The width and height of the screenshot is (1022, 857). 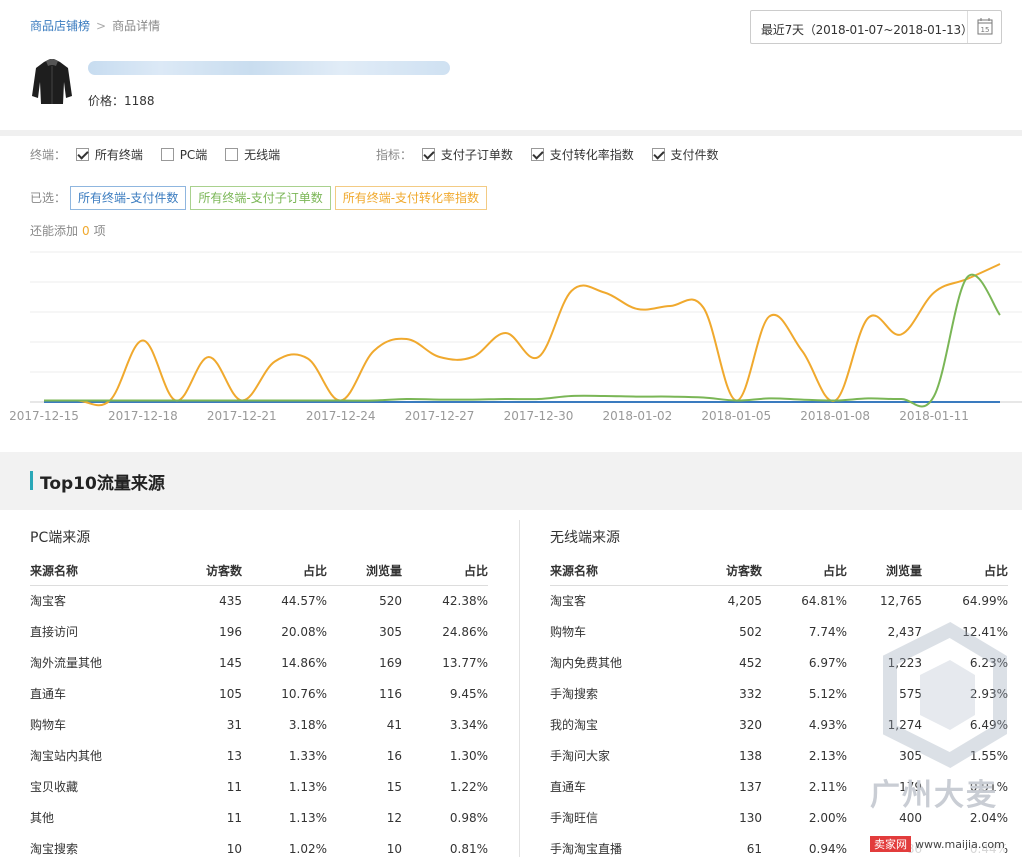 I want to click on cell-pageview-share: 13.77%, so click(x=465, y=662).